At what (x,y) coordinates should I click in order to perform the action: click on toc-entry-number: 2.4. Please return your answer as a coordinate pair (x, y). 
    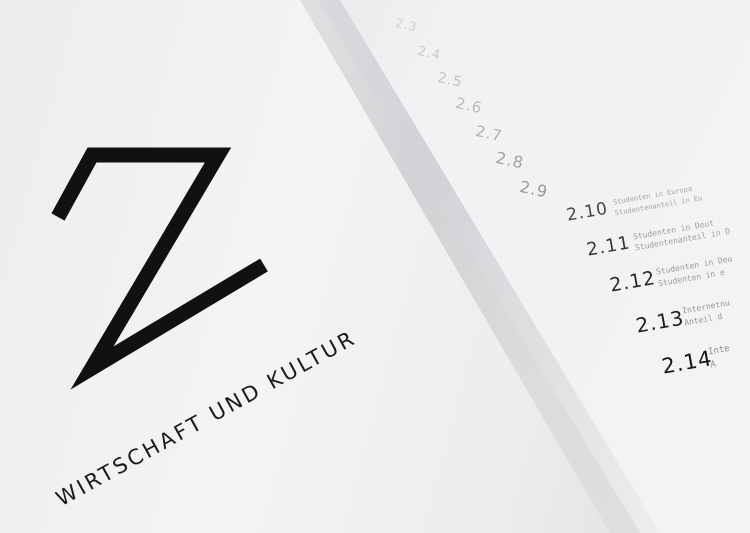
    Looking at the image, I should click on (429, 53).